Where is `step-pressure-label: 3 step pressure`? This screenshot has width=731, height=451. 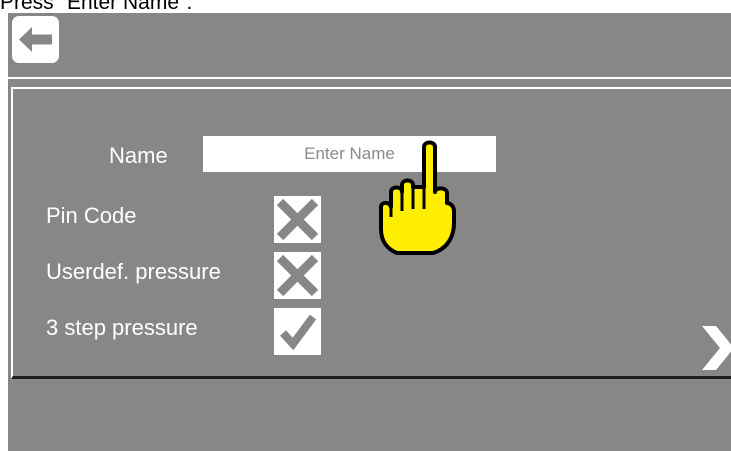
step-pressure-label: 3 step pressure is located at coordinates (122, 327).